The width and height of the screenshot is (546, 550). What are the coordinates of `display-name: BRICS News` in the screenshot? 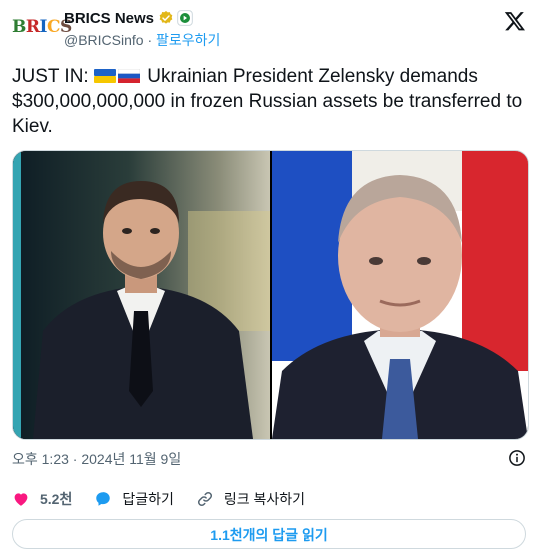 It's located at (109, 18).